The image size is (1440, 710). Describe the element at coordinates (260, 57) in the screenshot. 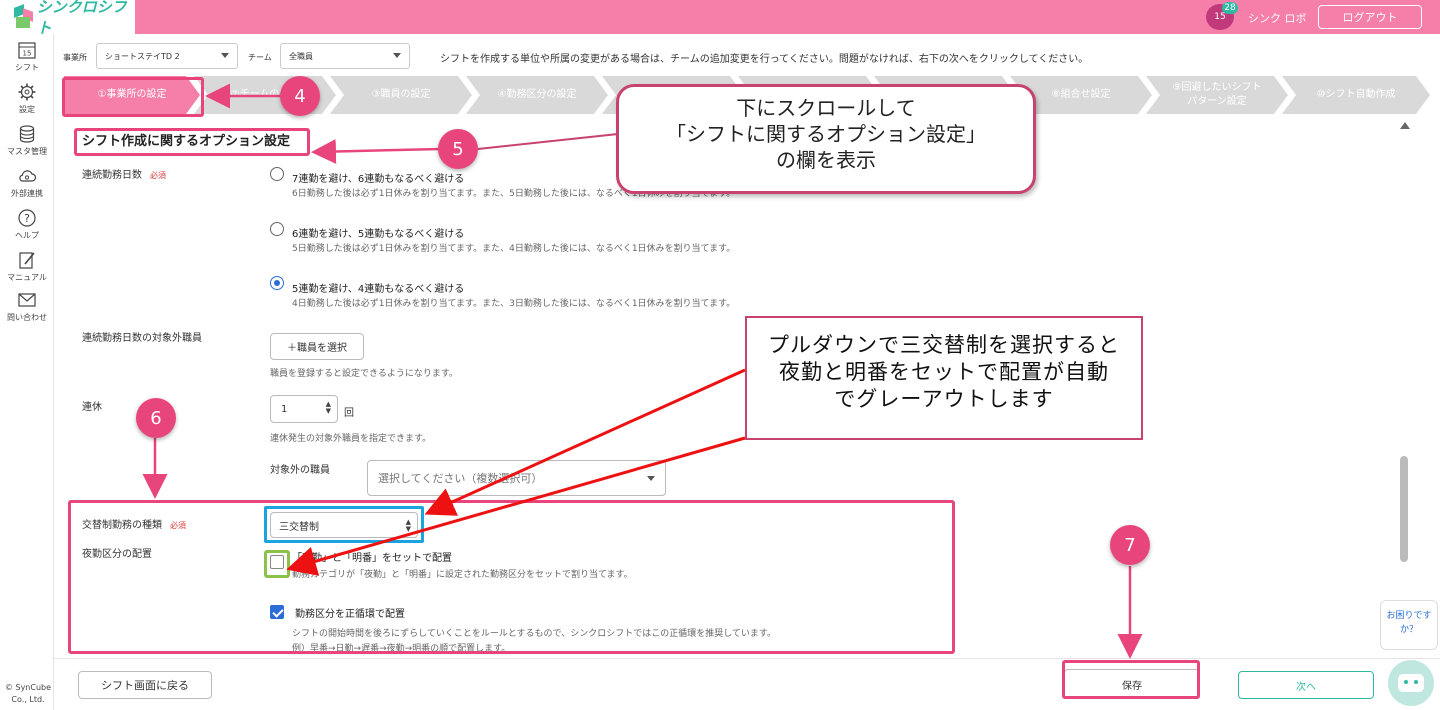

I see `team-label: チーム` at that location.